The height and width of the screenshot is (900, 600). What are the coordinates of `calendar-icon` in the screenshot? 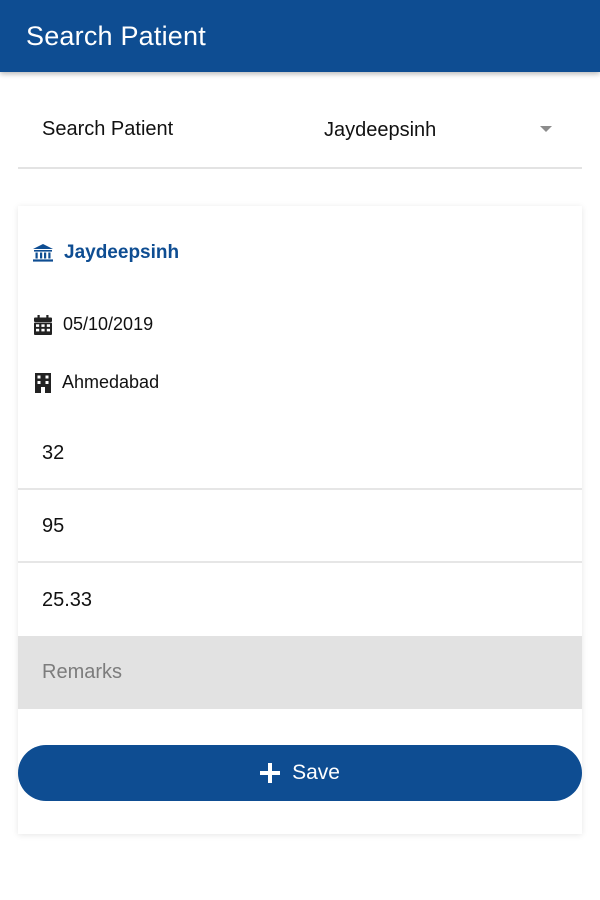 It's located at (43, 324).